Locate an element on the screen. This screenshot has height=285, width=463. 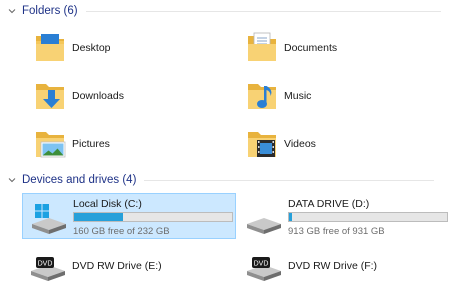
drive-free-space: 913 GB free of 931 GB is located at coordinates (336, 231).